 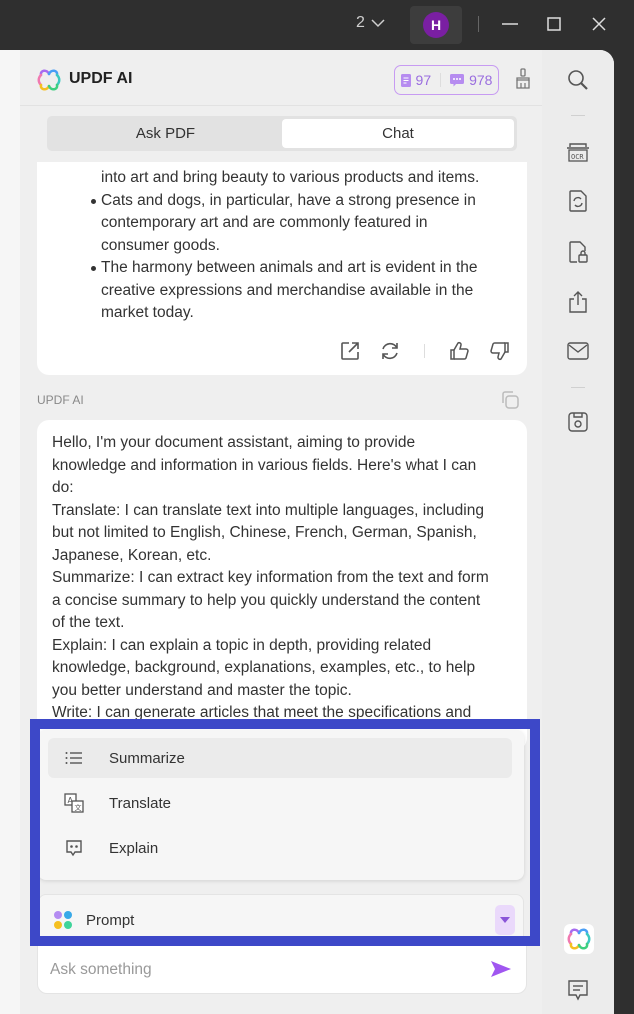 I want to click on prompt-dropdown-button, so click(x=505, y=920).